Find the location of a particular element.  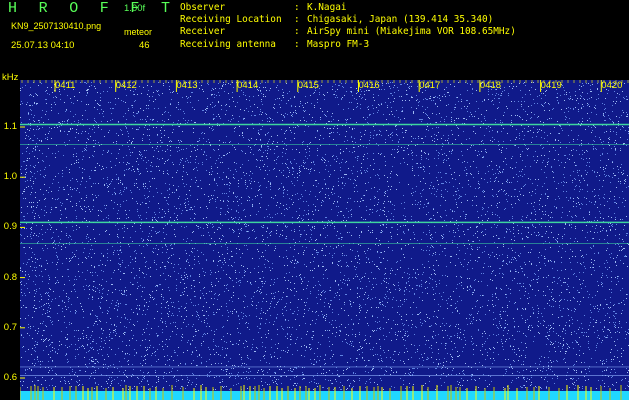

info-key: Receiving Location is located at coordinates (231, 20).